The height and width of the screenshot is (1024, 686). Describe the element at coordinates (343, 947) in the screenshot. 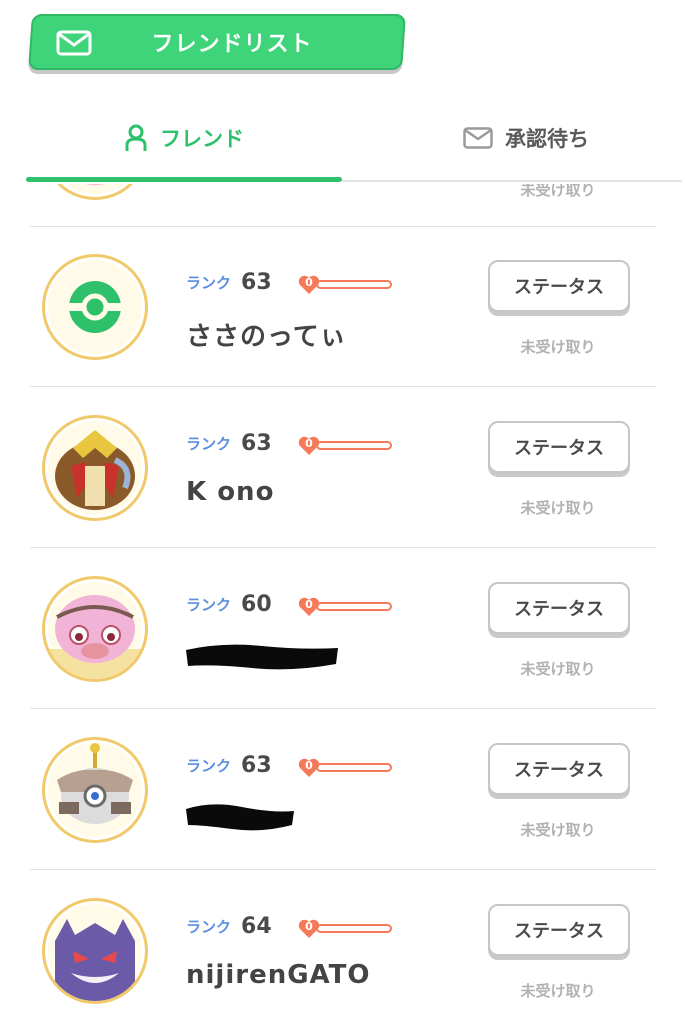

I see `list-item: ランク 64 0 nijirenGATO ステータス 未受け取り` at that location.